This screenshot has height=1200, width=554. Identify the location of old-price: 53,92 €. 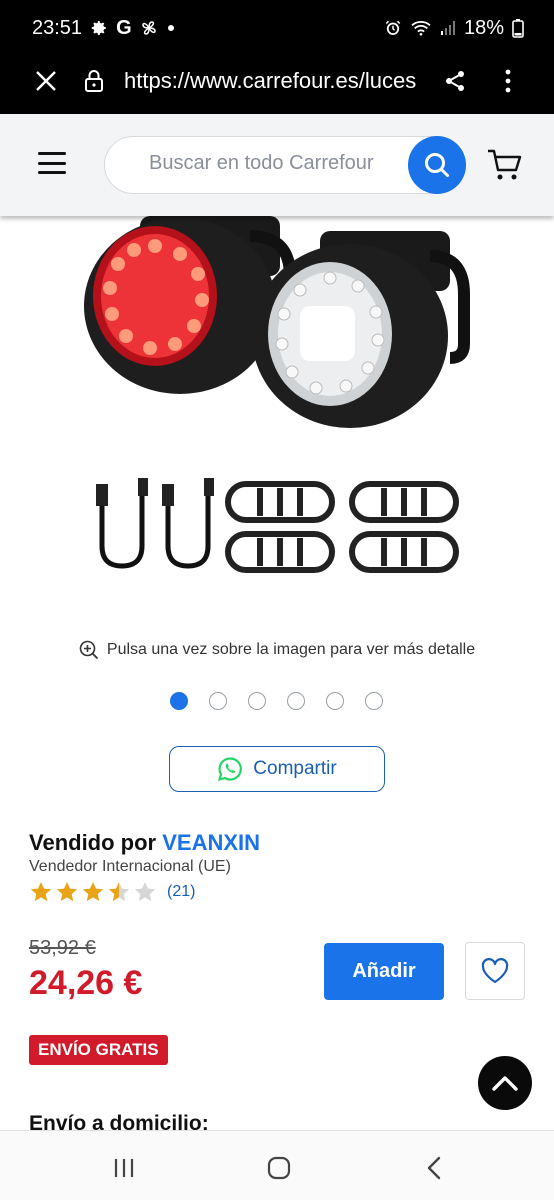
(62, 948).